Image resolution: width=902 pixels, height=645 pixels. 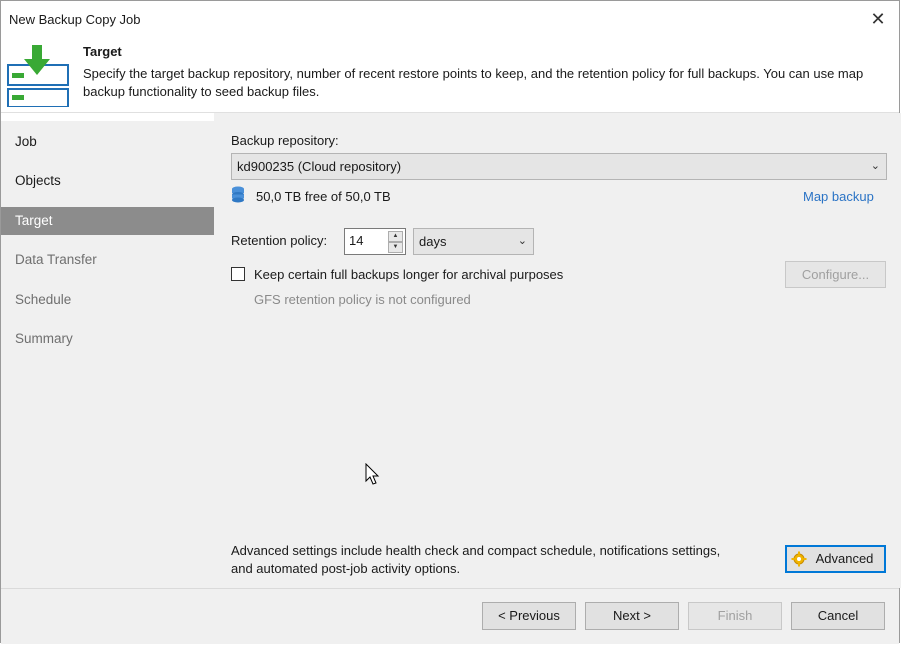 I want to click on window-title: New Backup Copy Job, so click(x=75, y=19).